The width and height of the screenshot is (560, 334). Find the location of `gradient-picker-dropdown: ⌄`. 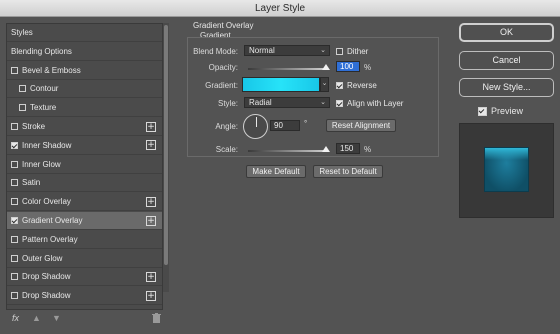

gradient-picker-dropdown: ⌄ is located at coordinates (324, 84).